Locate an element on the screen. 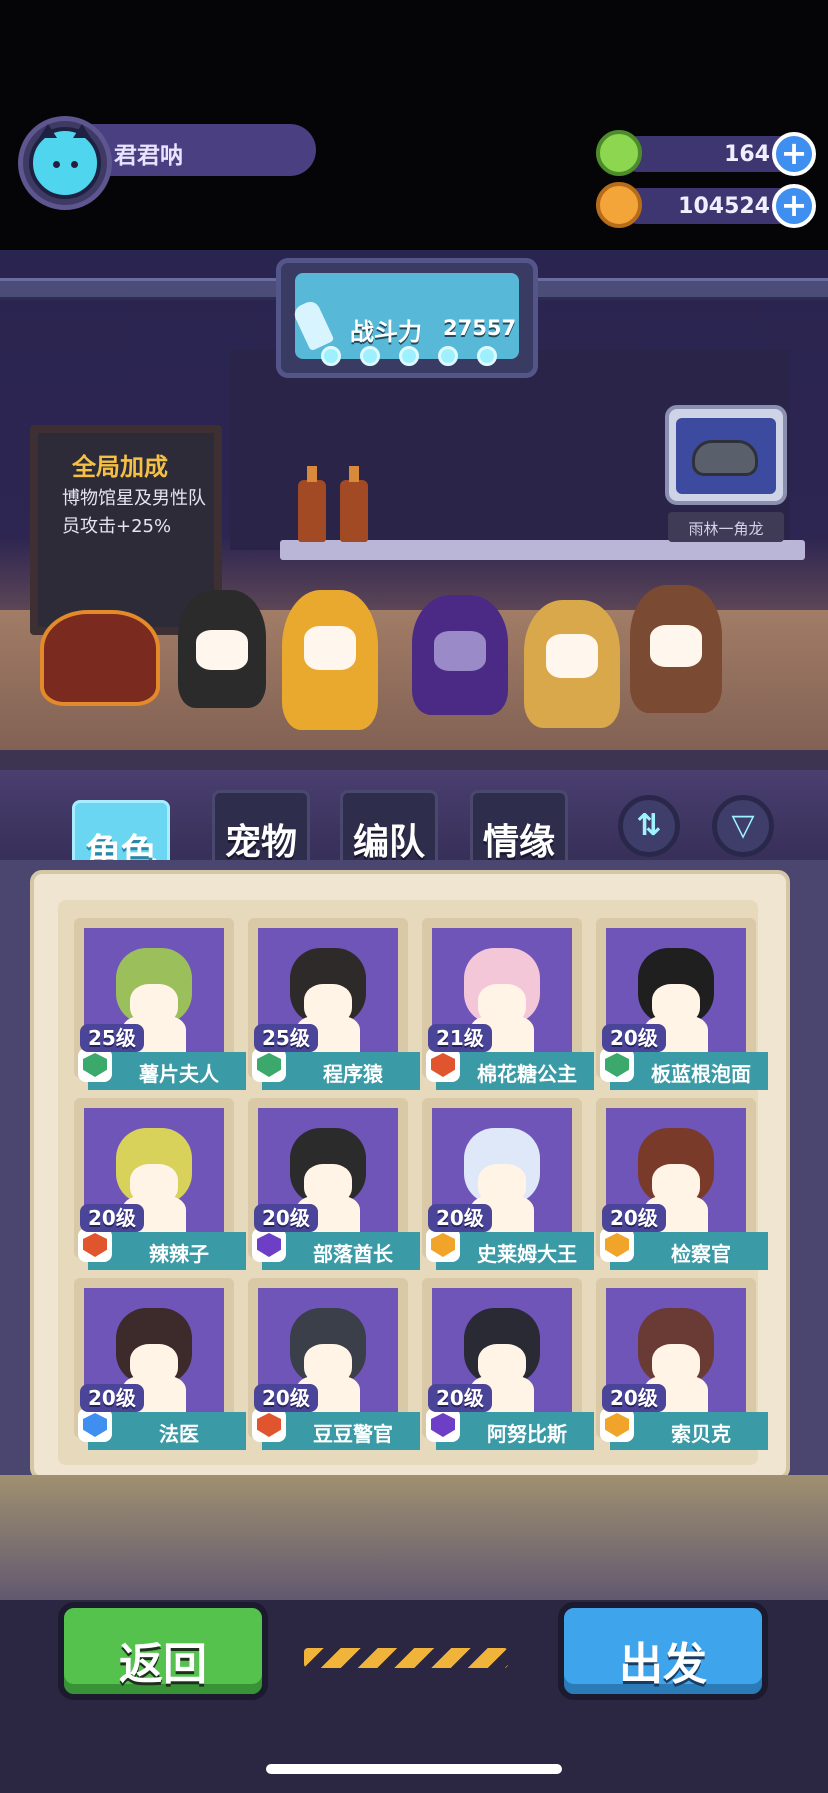  character-card: 薯片夫人 25级 is located at coordinates (160, 1008).